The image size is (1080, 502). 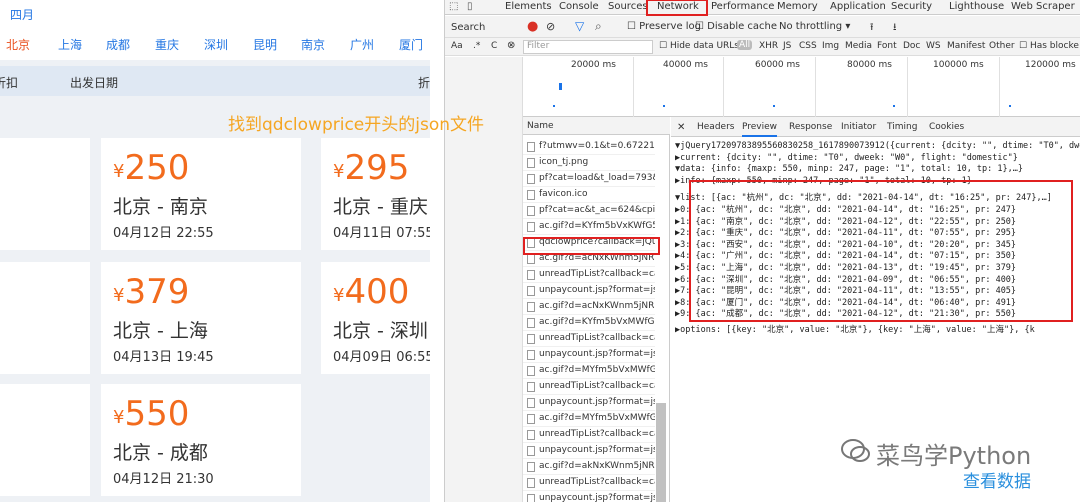 I want to click on device-toggle-icon: ▯, so click(x=470, y=6).